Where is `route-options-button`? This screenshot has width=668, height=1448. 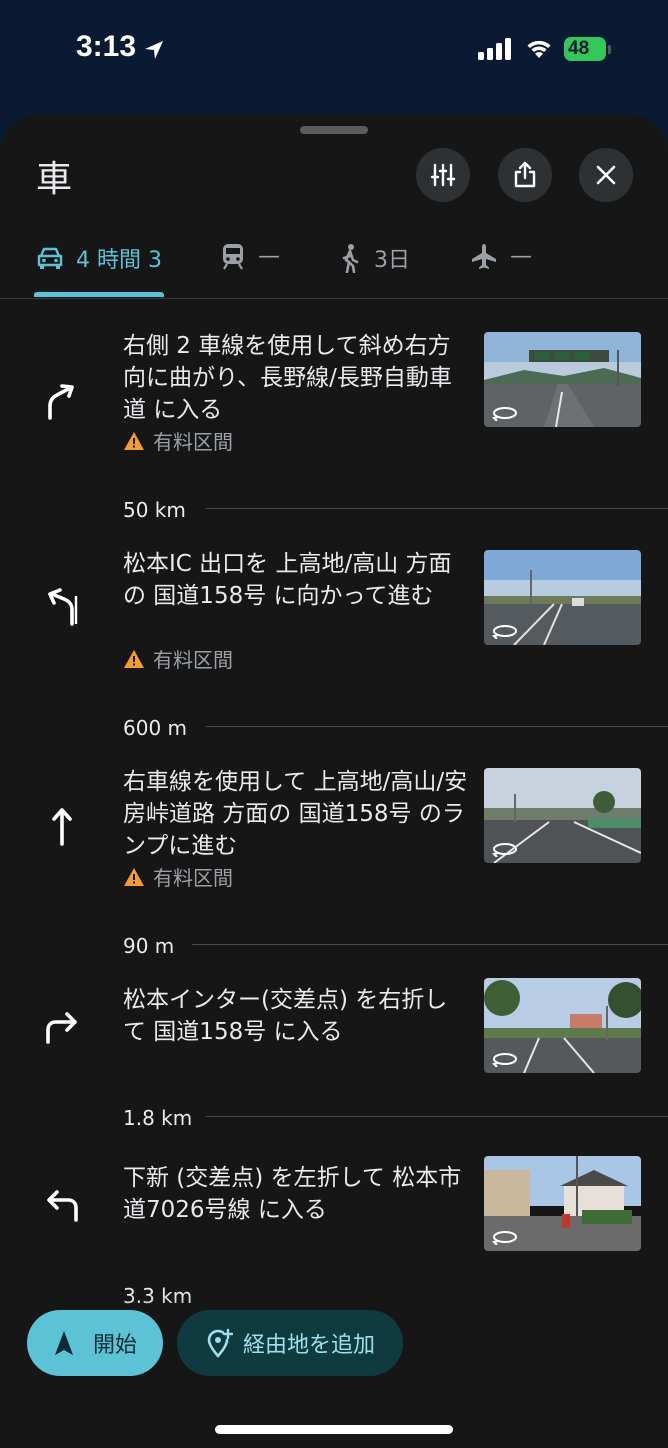
route-options-button is located at coordinates (443, 175).